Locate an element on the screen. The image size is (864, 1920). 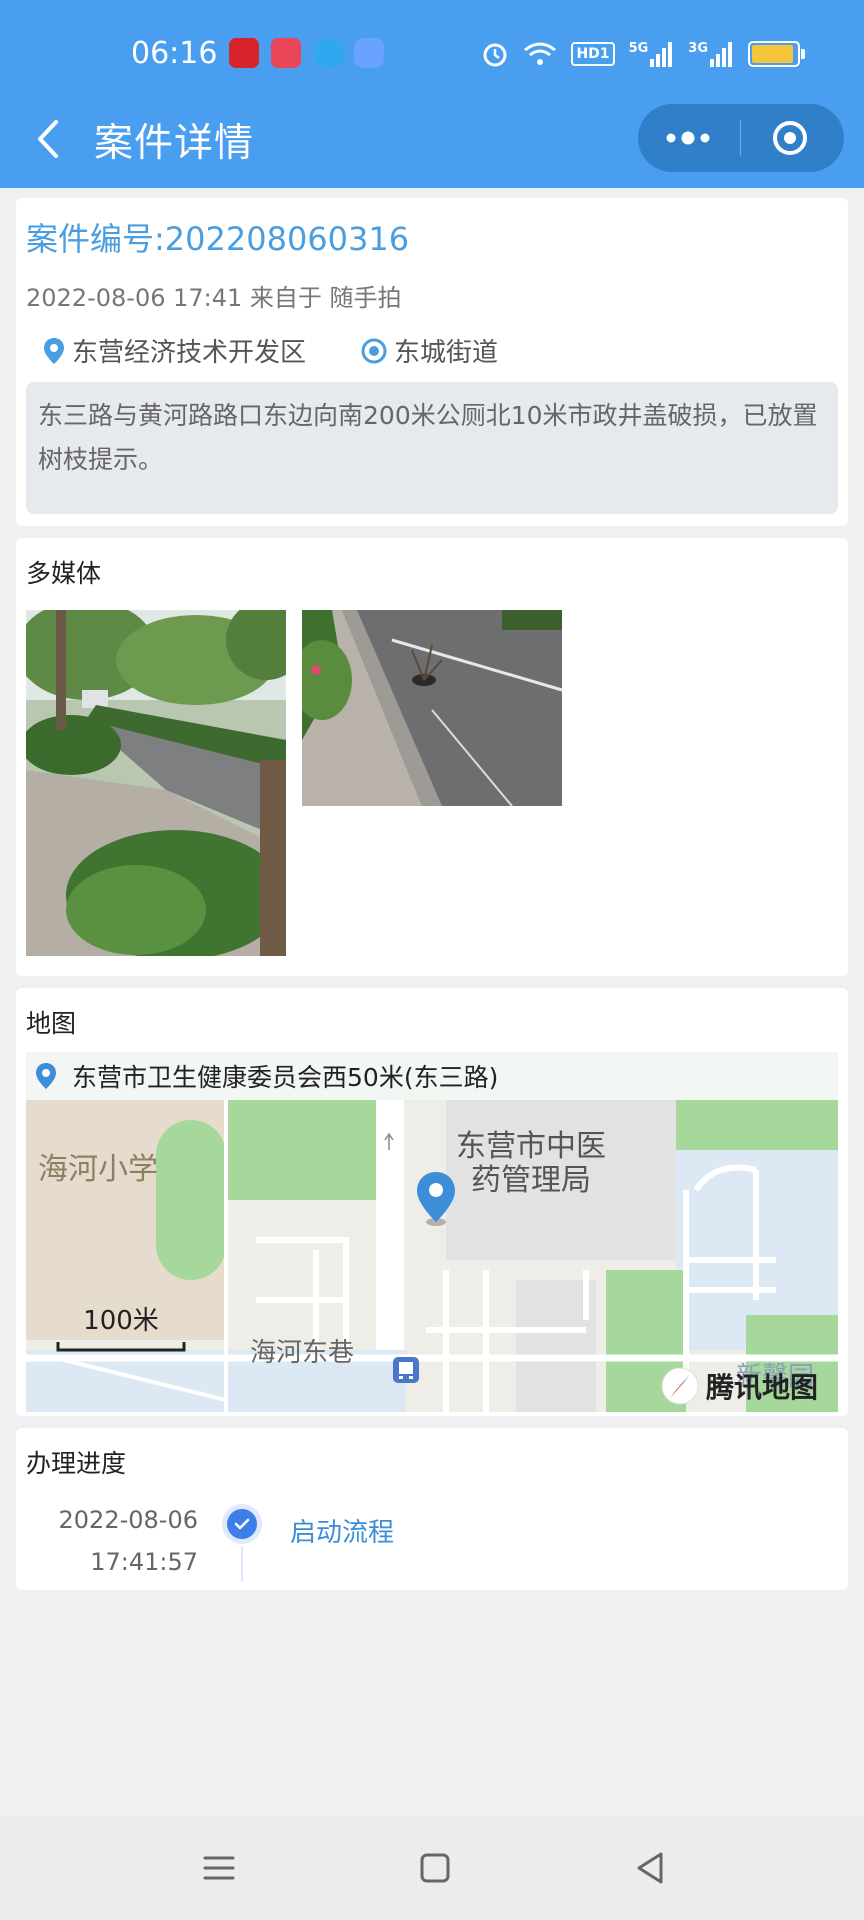
page-title: 案件详情 is located at coordinates (174, 143).